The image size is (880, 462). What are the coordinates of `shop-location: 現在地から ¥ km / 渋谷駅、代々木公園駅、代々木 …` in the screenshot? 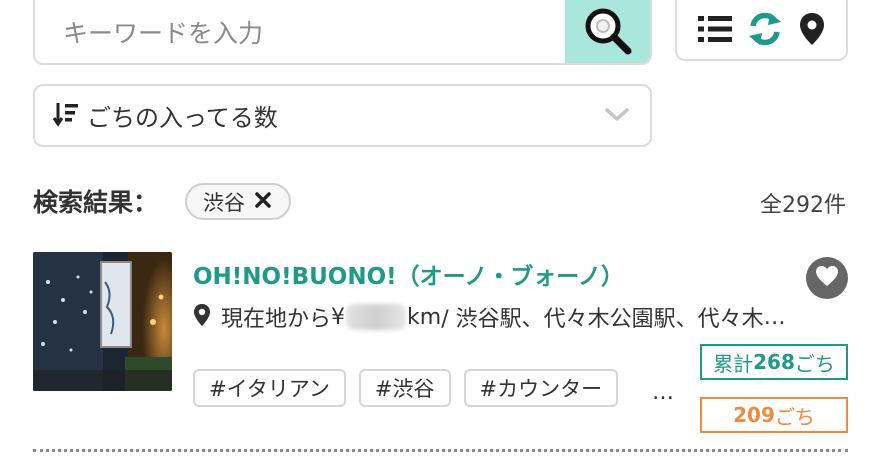 It's located at (528, 317).